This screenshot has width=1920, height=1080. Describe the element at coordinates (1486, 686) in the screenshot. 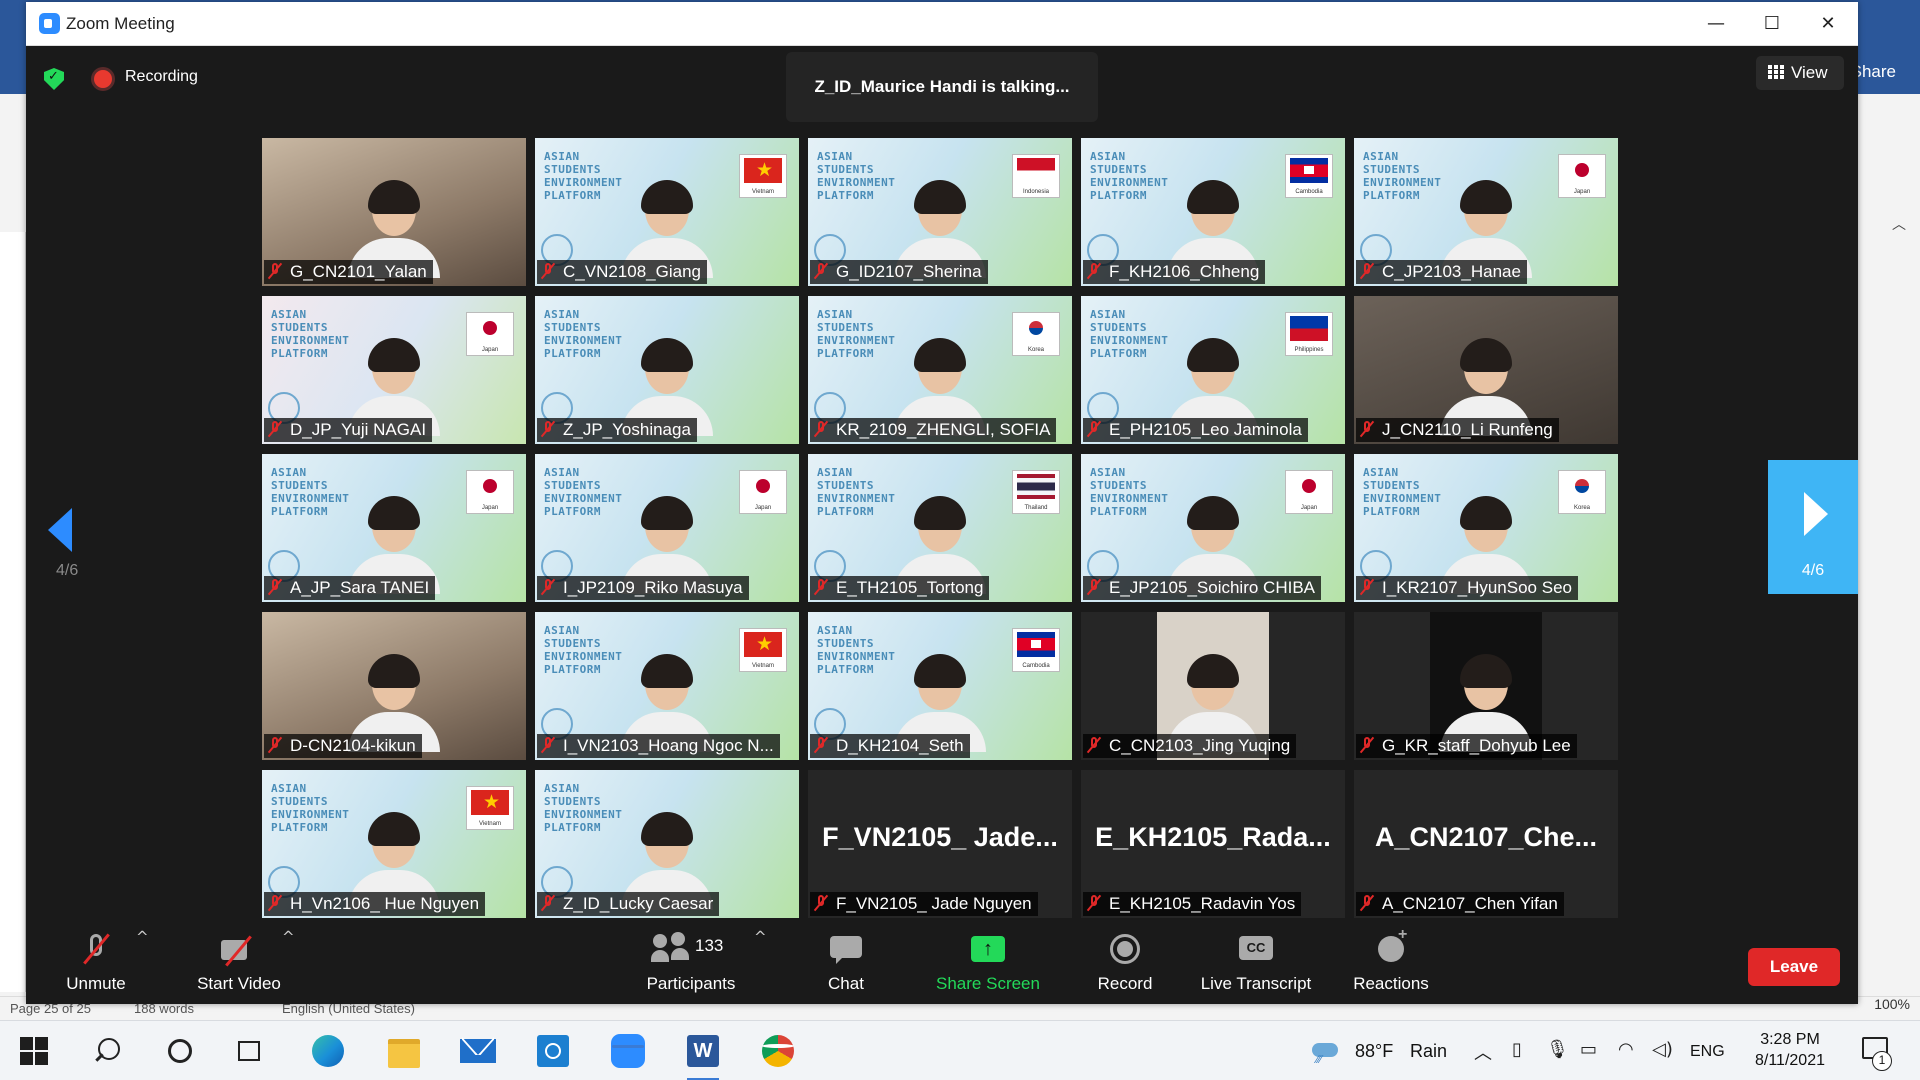

I see `participant-tile: G_KR_staff_Dohyub Lee` at that location.